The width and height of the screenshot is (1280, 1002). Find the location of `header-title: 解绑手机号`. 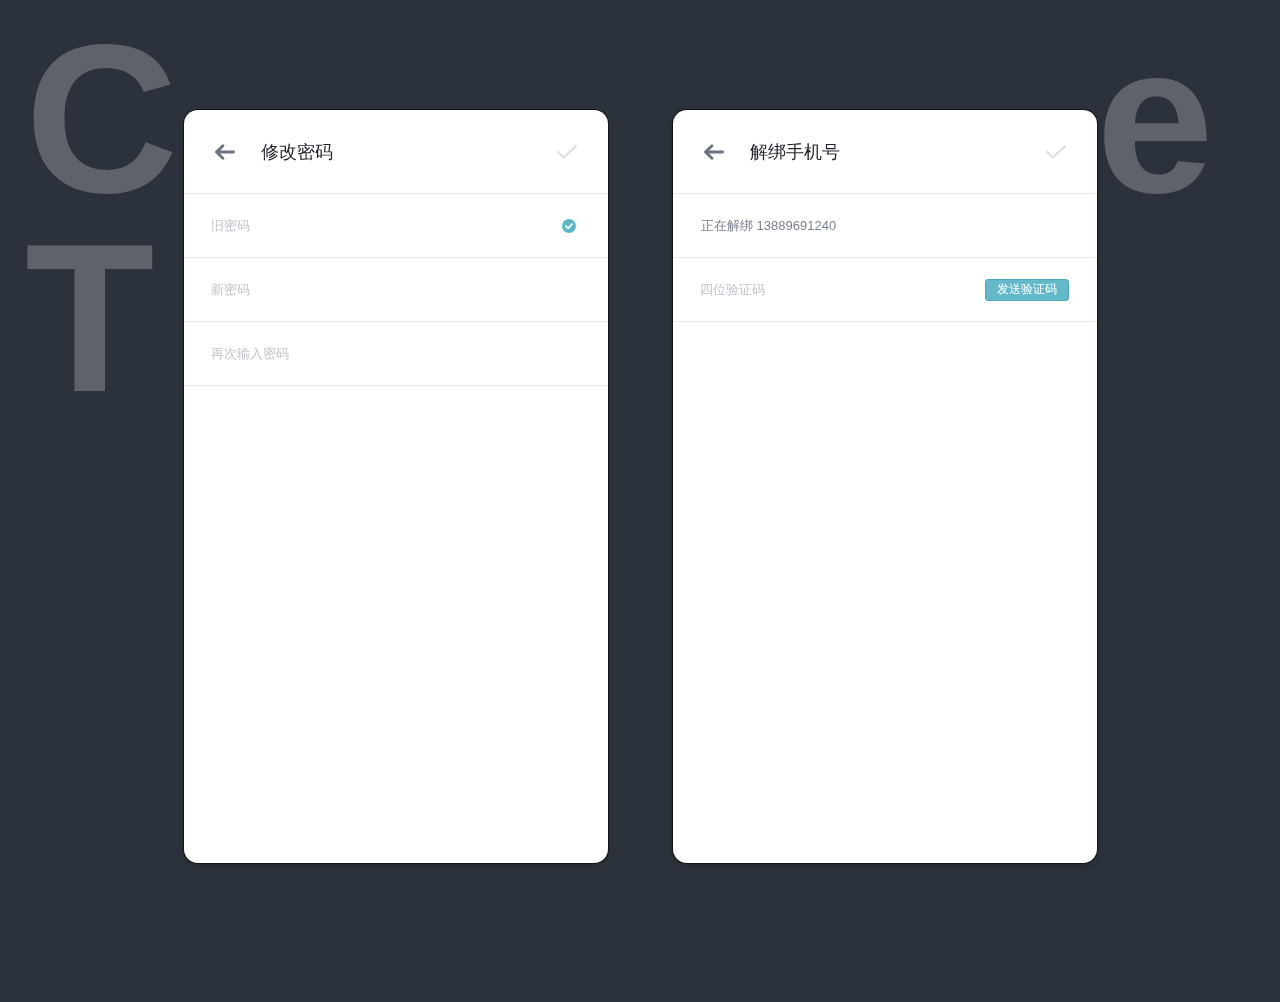

header-title: 解绑手机号 is located at coordinates (795, 152).